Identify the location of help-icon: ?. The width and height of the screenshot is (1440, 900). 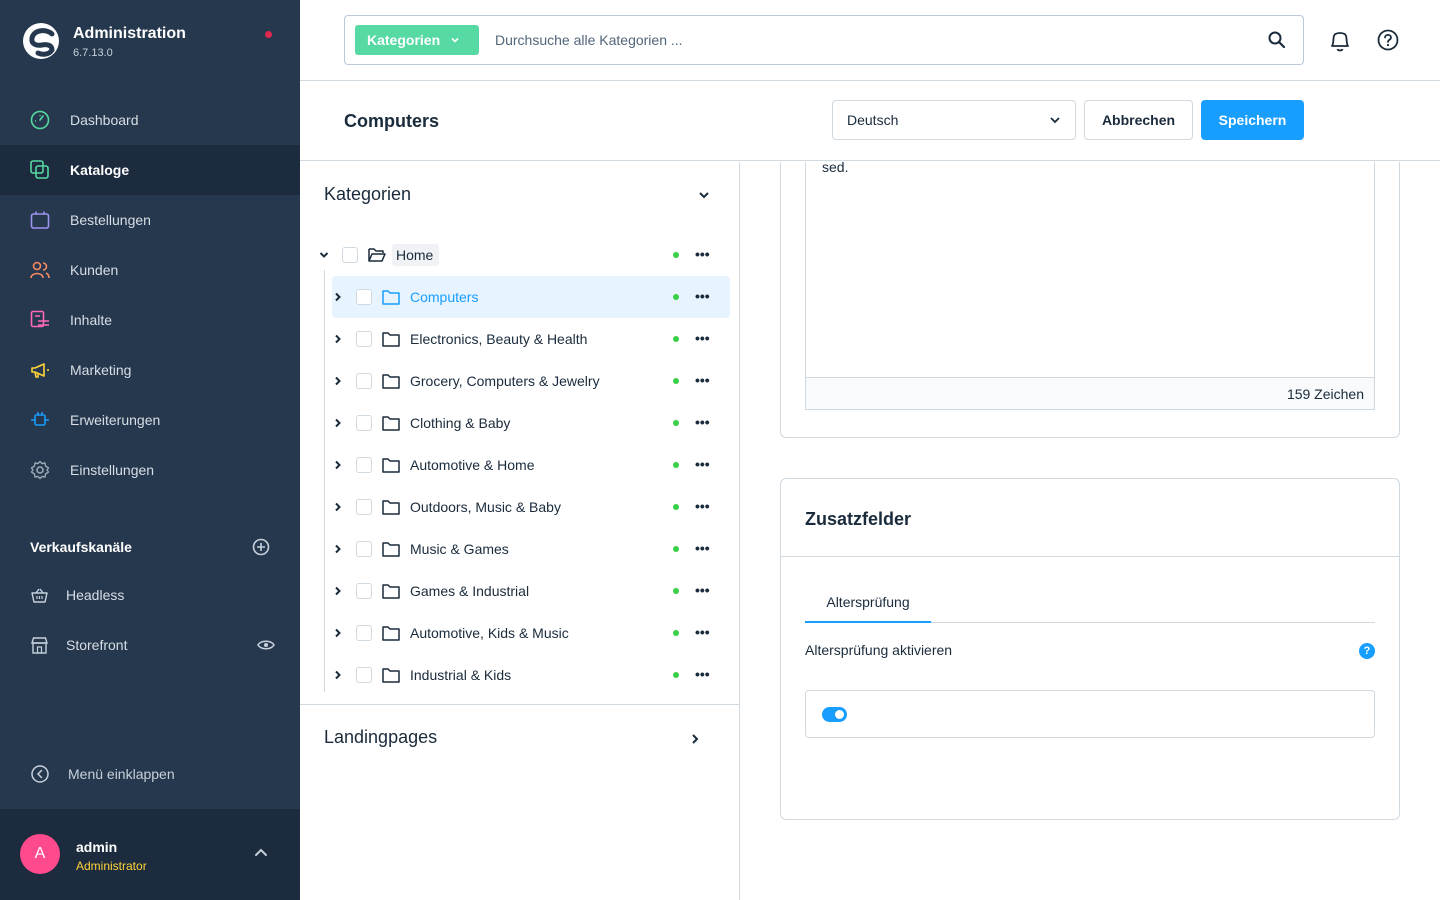
(1367, 651).